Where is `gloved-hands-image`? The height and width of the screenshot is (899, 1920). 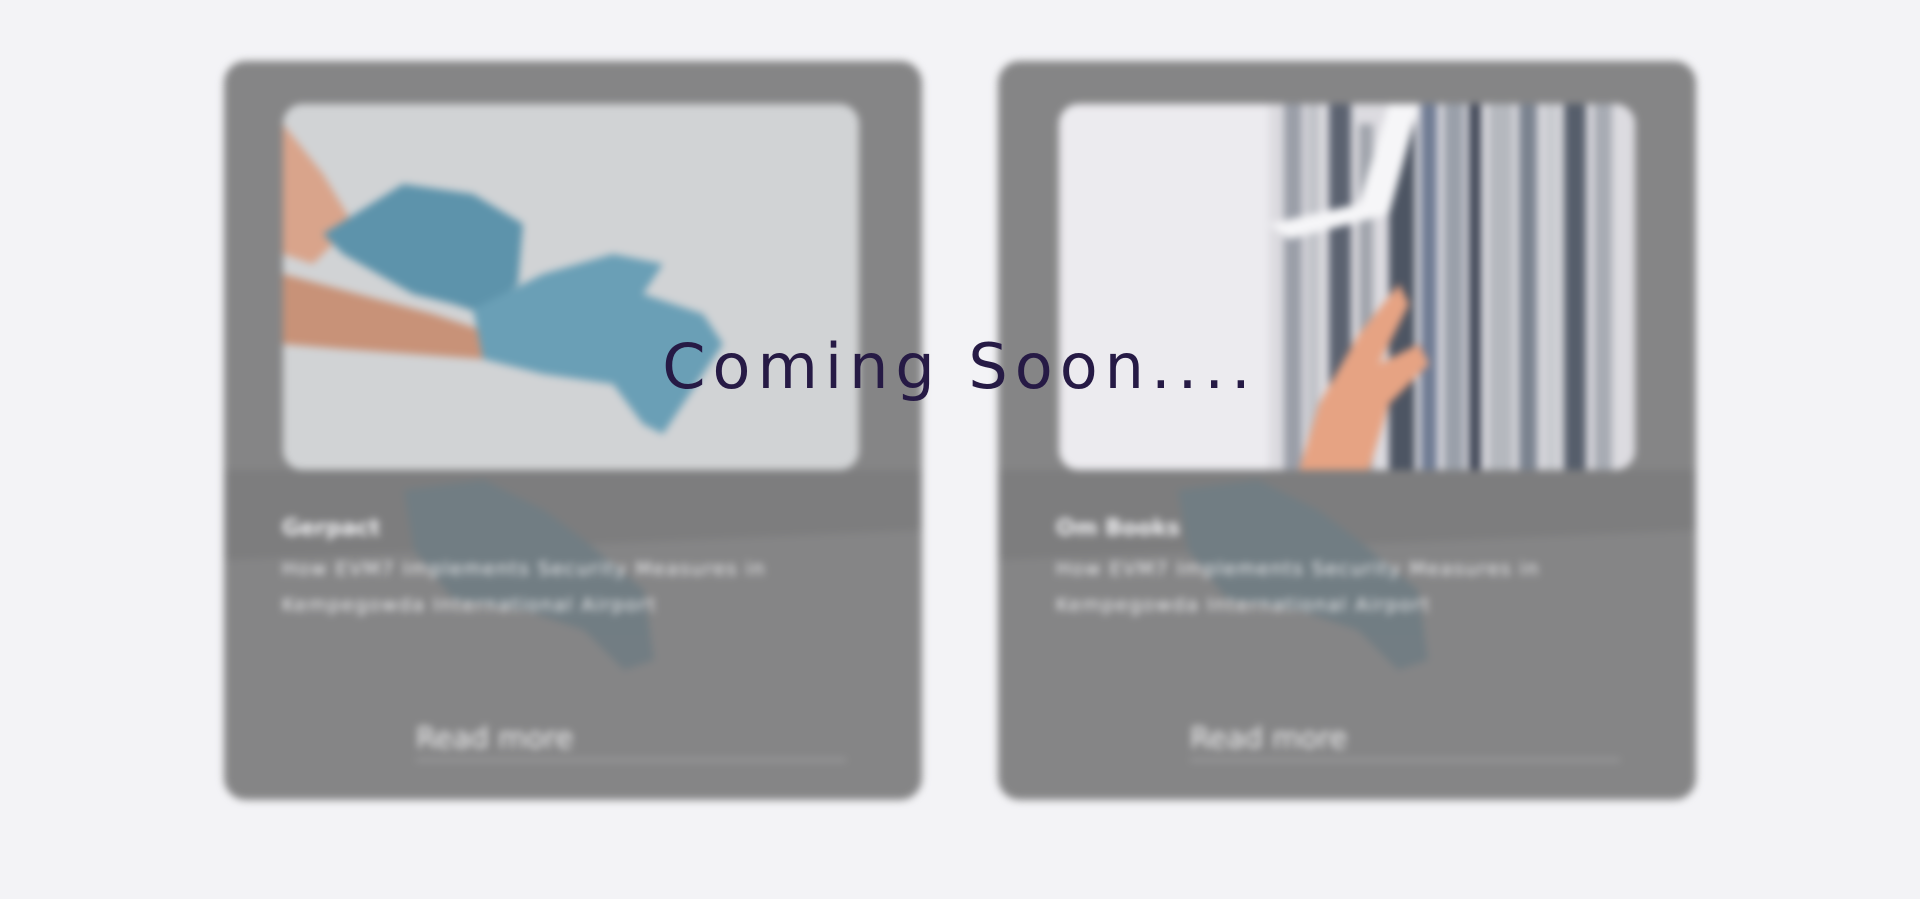 gloved-hands-image is located at coordinates (571, 287).